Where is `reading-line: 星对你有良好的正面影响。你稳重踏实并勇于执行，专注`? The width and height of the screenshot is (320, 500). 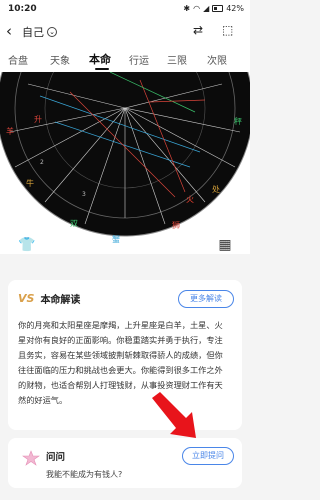
reading-line: 星对你有良好的正面影响。你稳重踏实并勇于执行，专注 is located at coordinates (120, 340).